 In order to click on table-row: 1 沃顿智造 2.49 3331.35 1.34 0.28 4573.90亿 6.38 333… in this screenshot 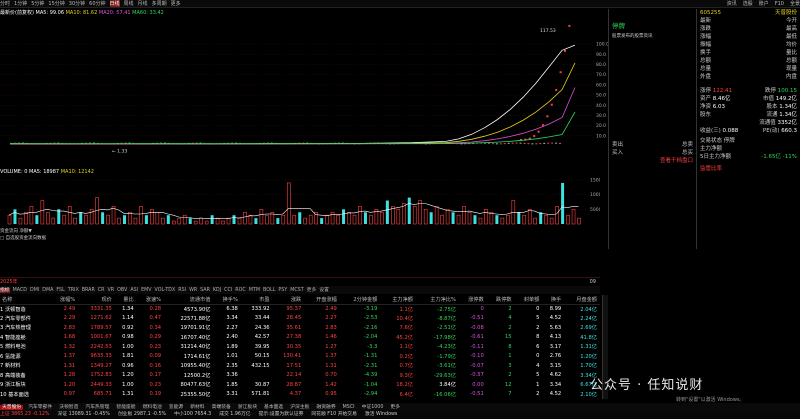, I will do `click(300, 309)`.